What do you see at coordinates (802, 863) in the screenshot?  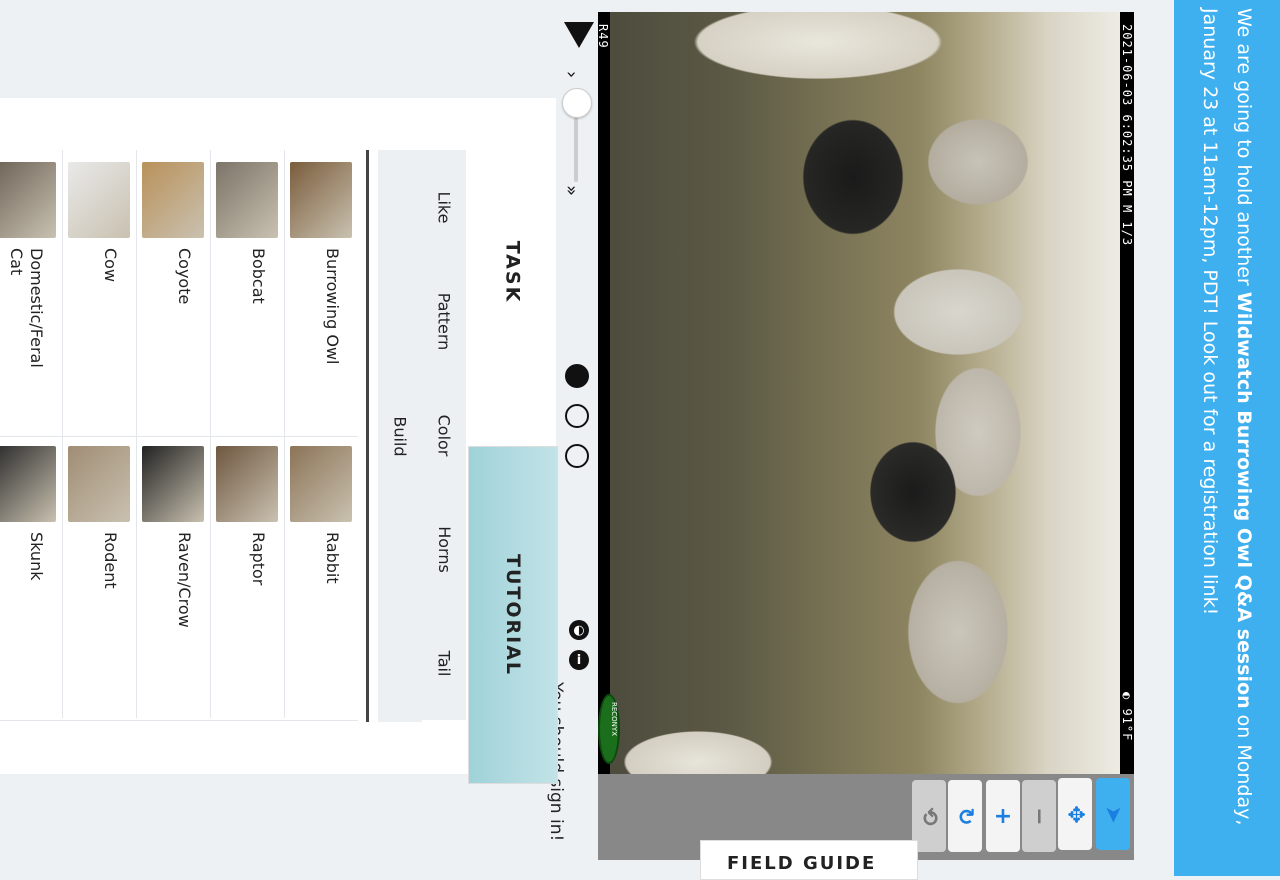 I see `field-guide-label: FIELD GUIDE` at bounding box center [802, 863].